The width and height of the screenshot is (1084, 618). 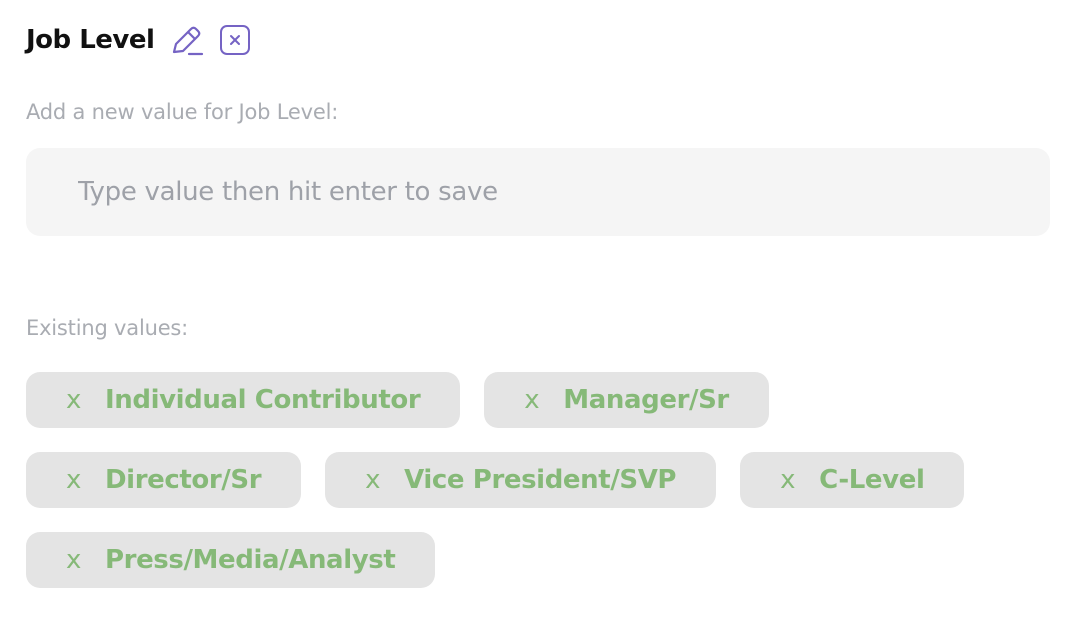 I want to click on header: Job Level, so click(x=138, y=40).